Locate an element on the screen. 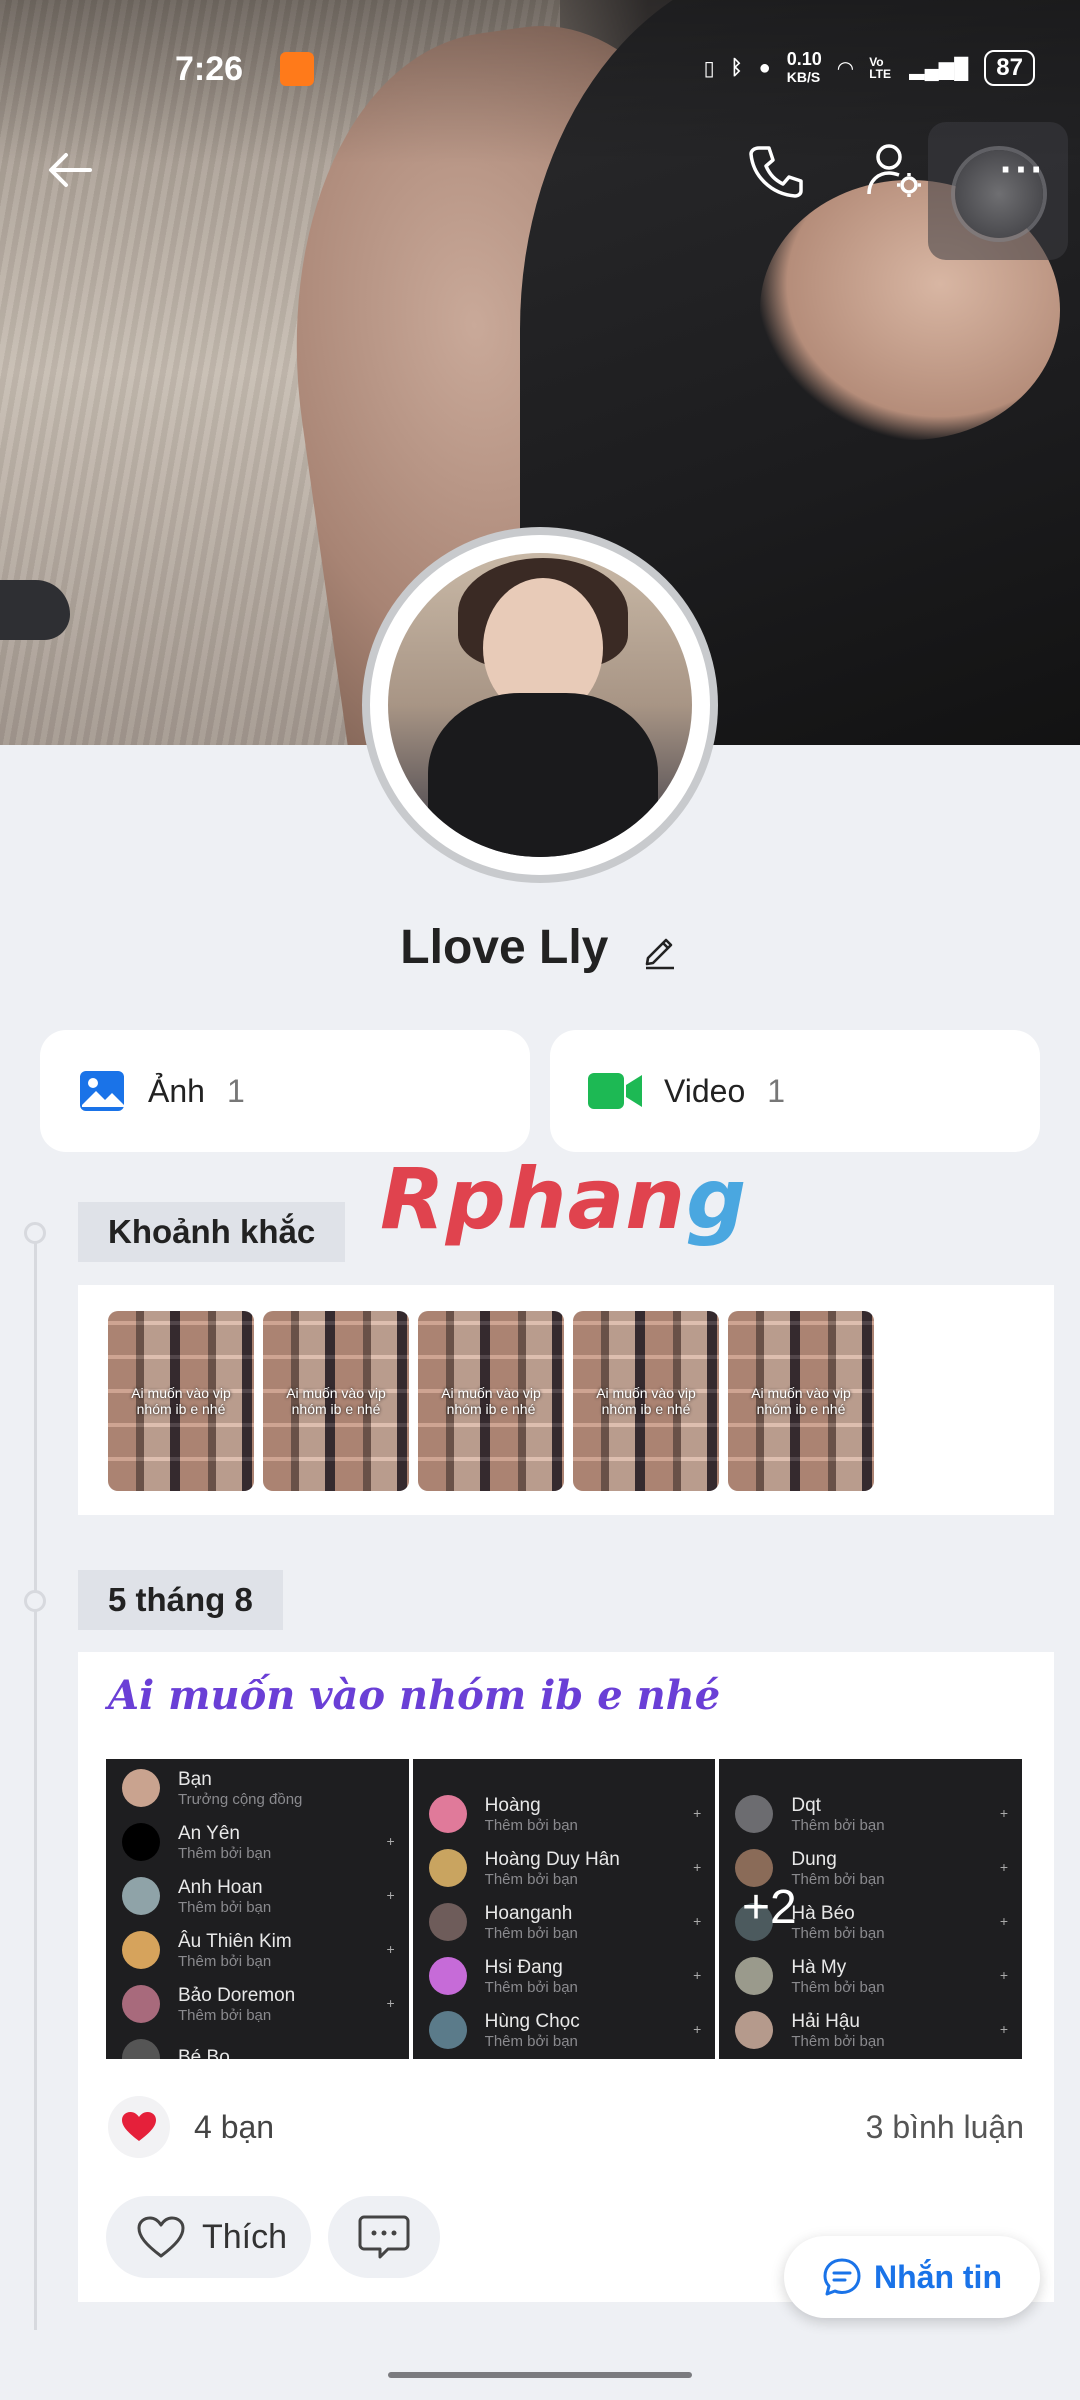  status-icons: ▯ ᛒ ● 0.10 KB/S ◠ Vo LTE ▂▄▆█ 87 is located at coordinates (869, 68).